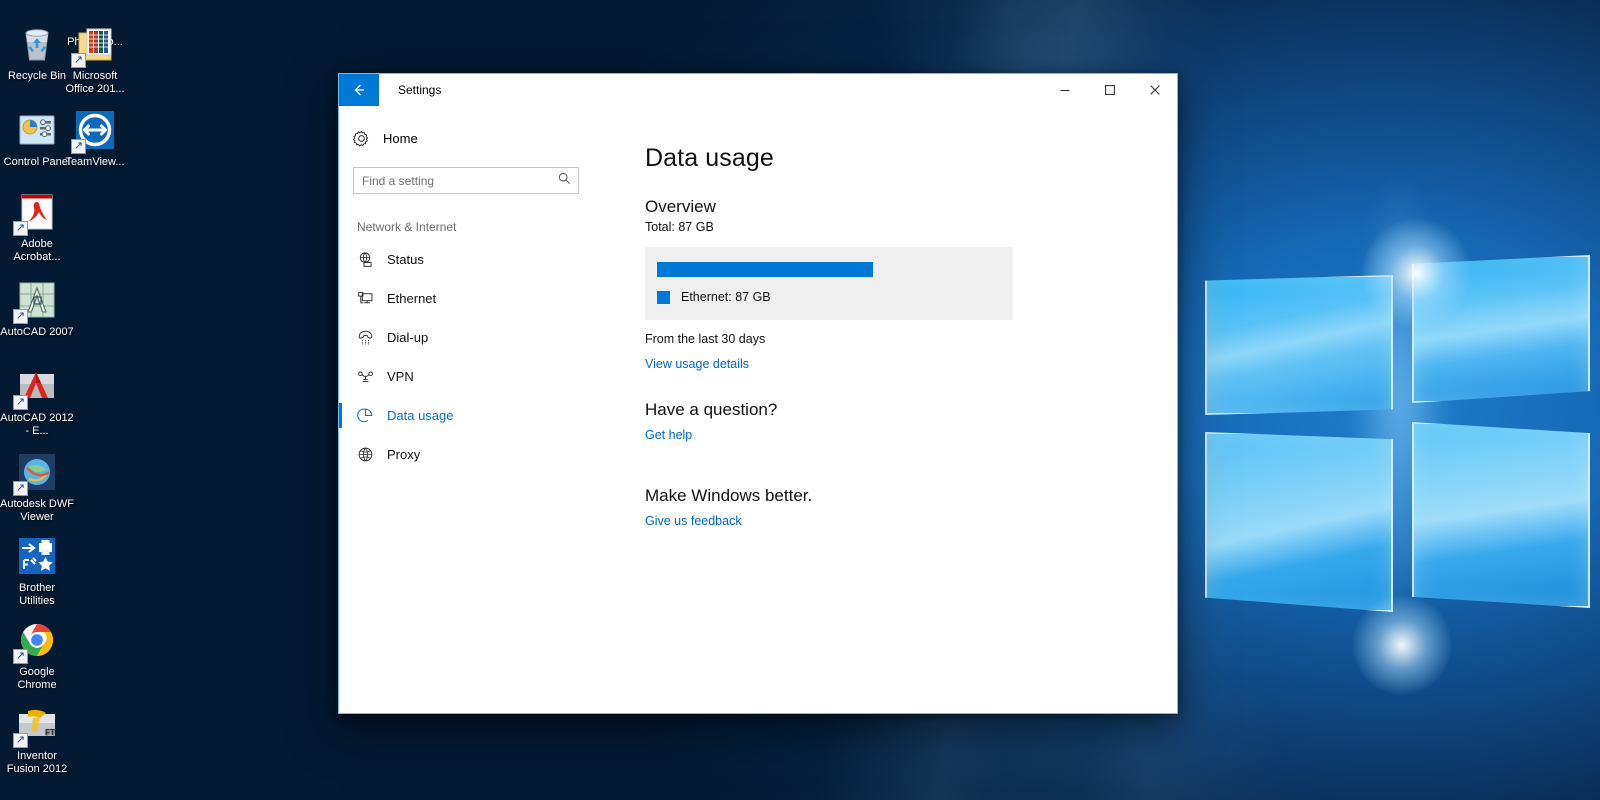 This screenshot has height=800, width=1600. I want to click on ethernet-icon, so click(372, 298).